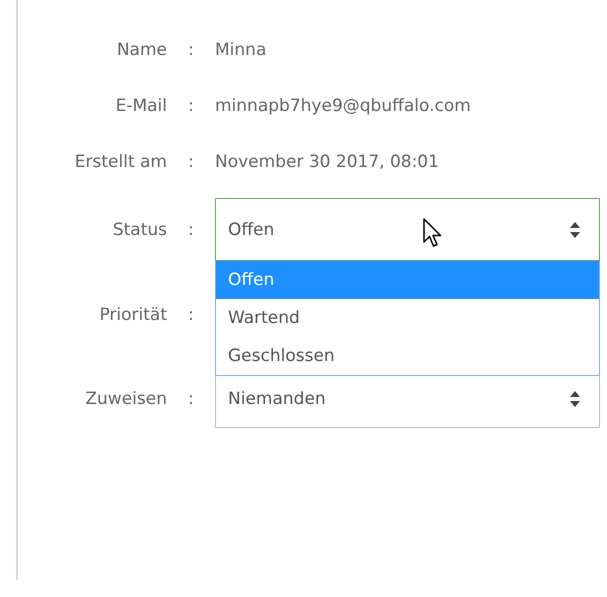 This screenshot has width=607, height=597. I want to click on field-label: Zuweisen, so click(126, 398).